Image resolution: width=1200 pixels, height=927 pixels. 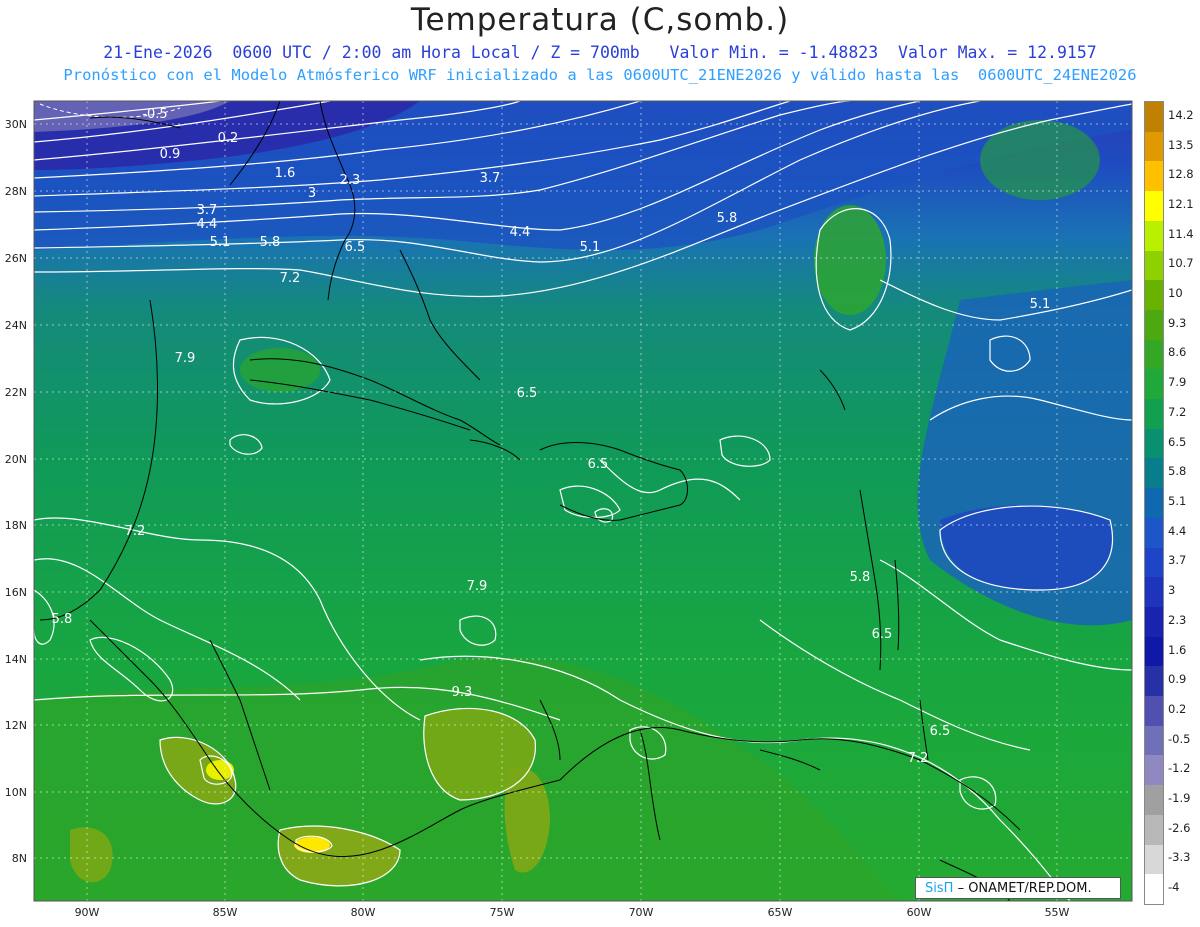 What do you see at coordinates (16, 525) in the screenshot?
I see `lat-label: 18N` at bounding box center [16, 525].